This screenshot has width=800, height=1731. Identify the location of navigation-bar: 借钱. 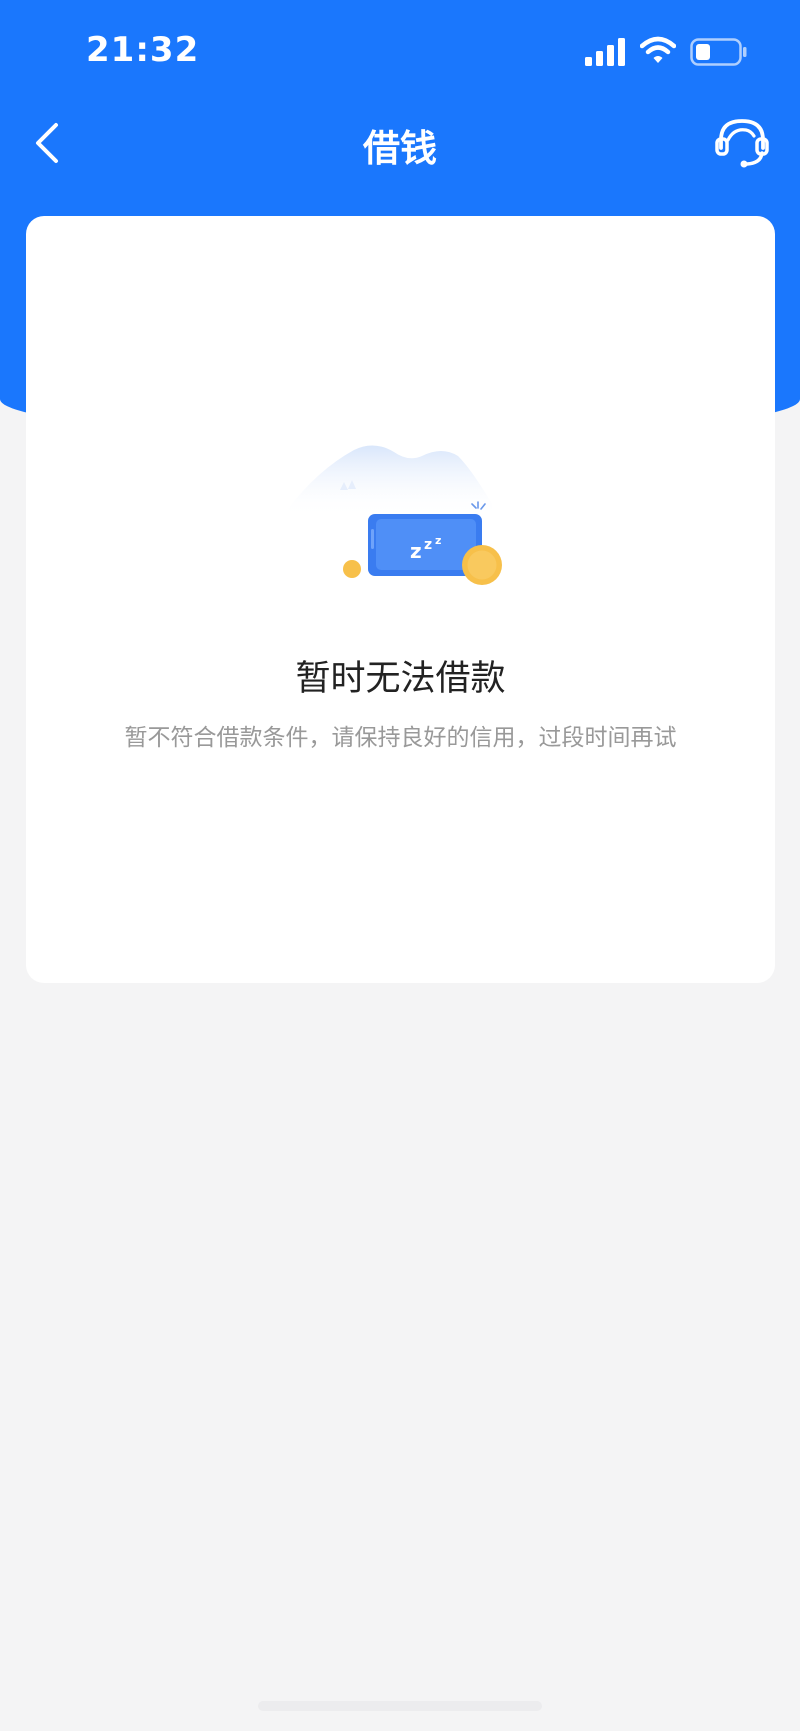
(400, 144).